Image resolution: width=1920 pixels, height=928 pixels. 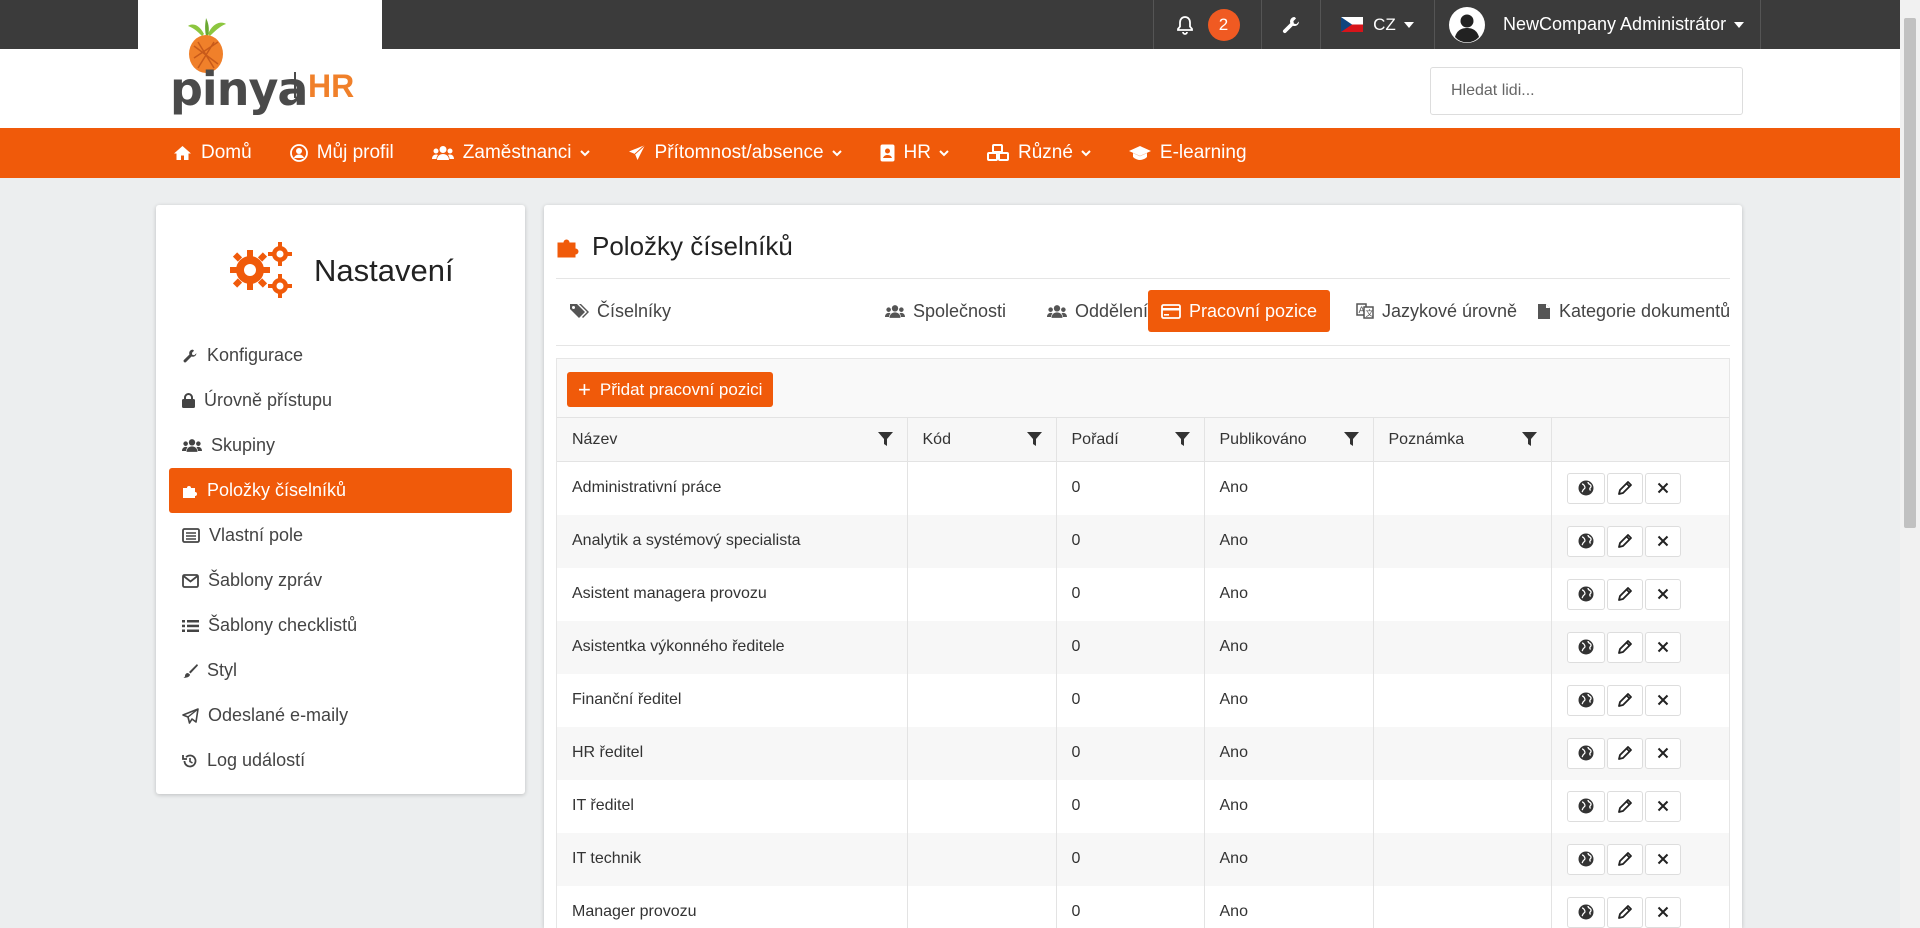 What do you see at coordinates (620, 311) in the screenshot?
I see `tab-codelists: Číselníky` at bounding box center [620, 311].